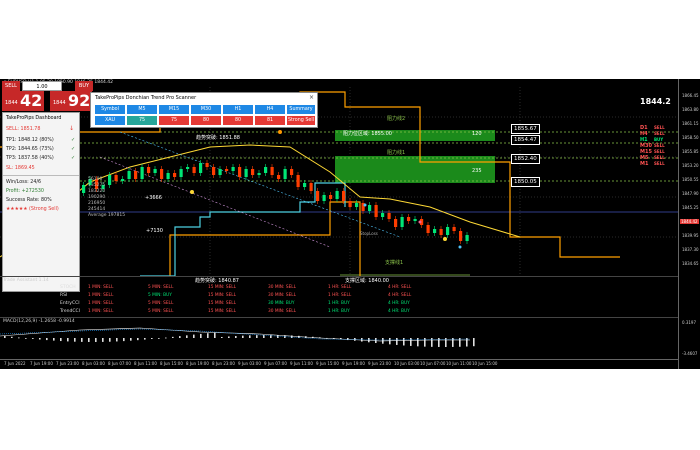 This screenshot has height=450, width=700. I want to click on indicator-cell: 1 MIN: SELL, so click(101, 287).